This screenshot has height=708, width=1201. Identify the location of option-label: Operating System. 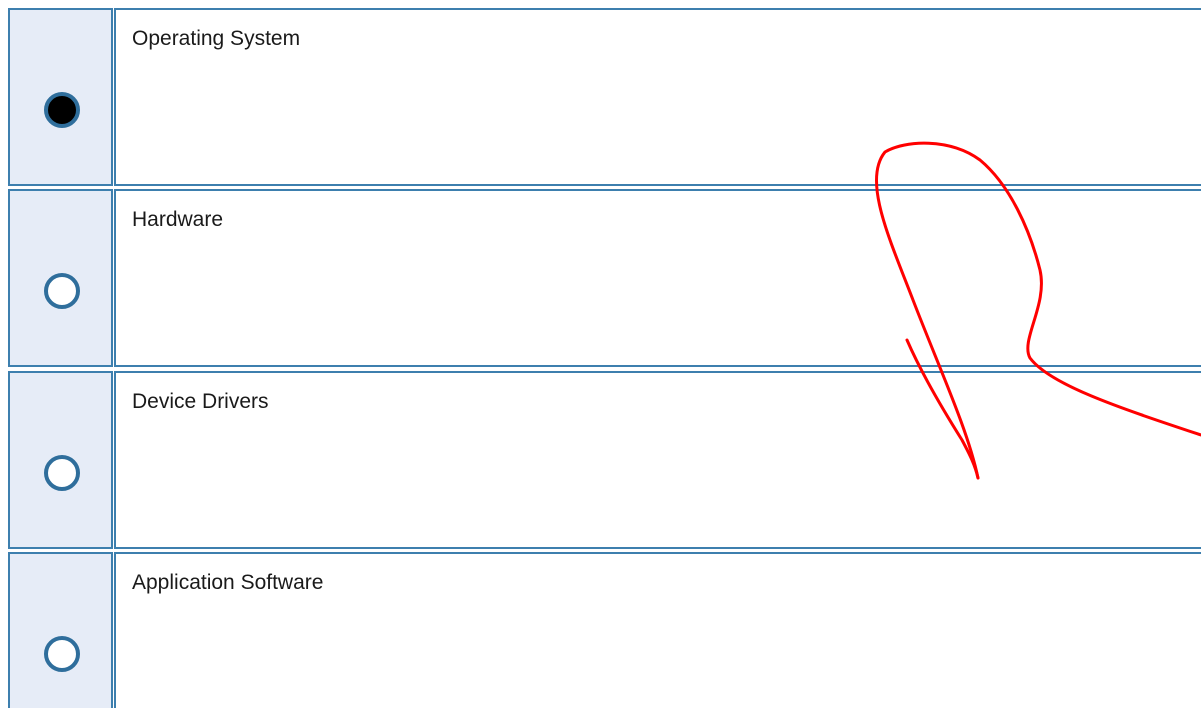
(216, 38).